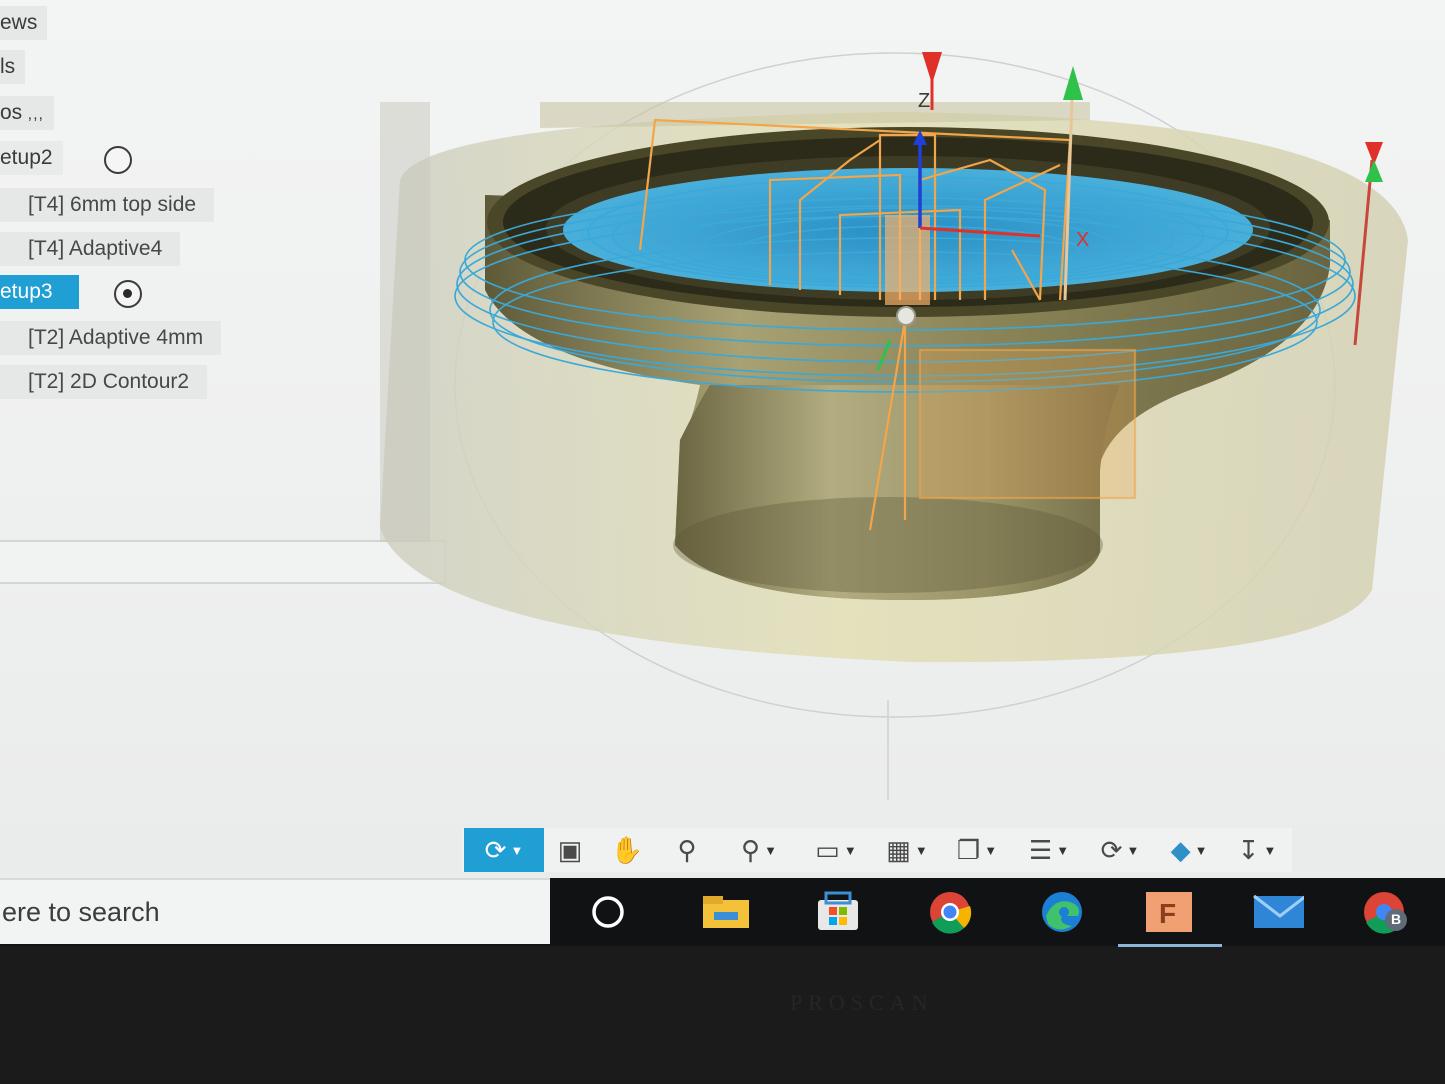  What do you see at coordinates (107, 205) in the screenshot?
I see `tree-op-6mm-top-side: [T4] 6mm top side` at bounding box center [107, 205].